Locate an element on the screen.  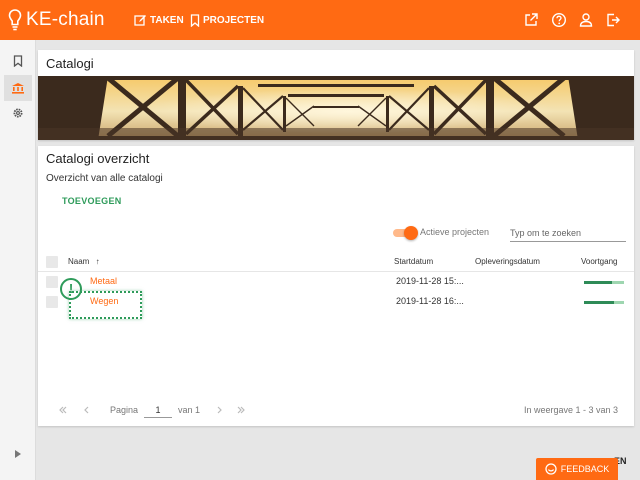
expand-sidebar-icon is located at coordinates (18, 454).